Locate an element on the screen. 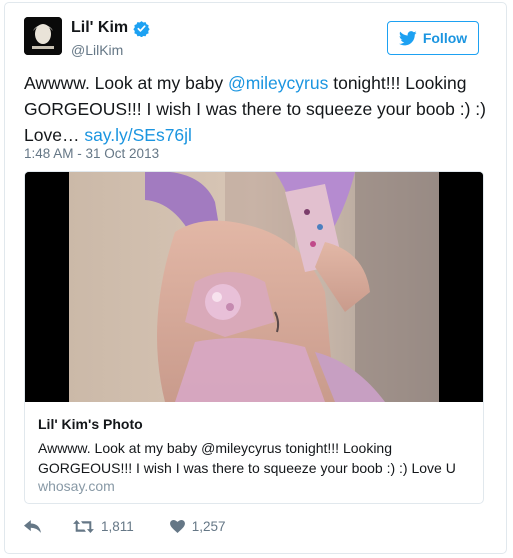  follow-button: Follow is located at coordinates (433, 38).